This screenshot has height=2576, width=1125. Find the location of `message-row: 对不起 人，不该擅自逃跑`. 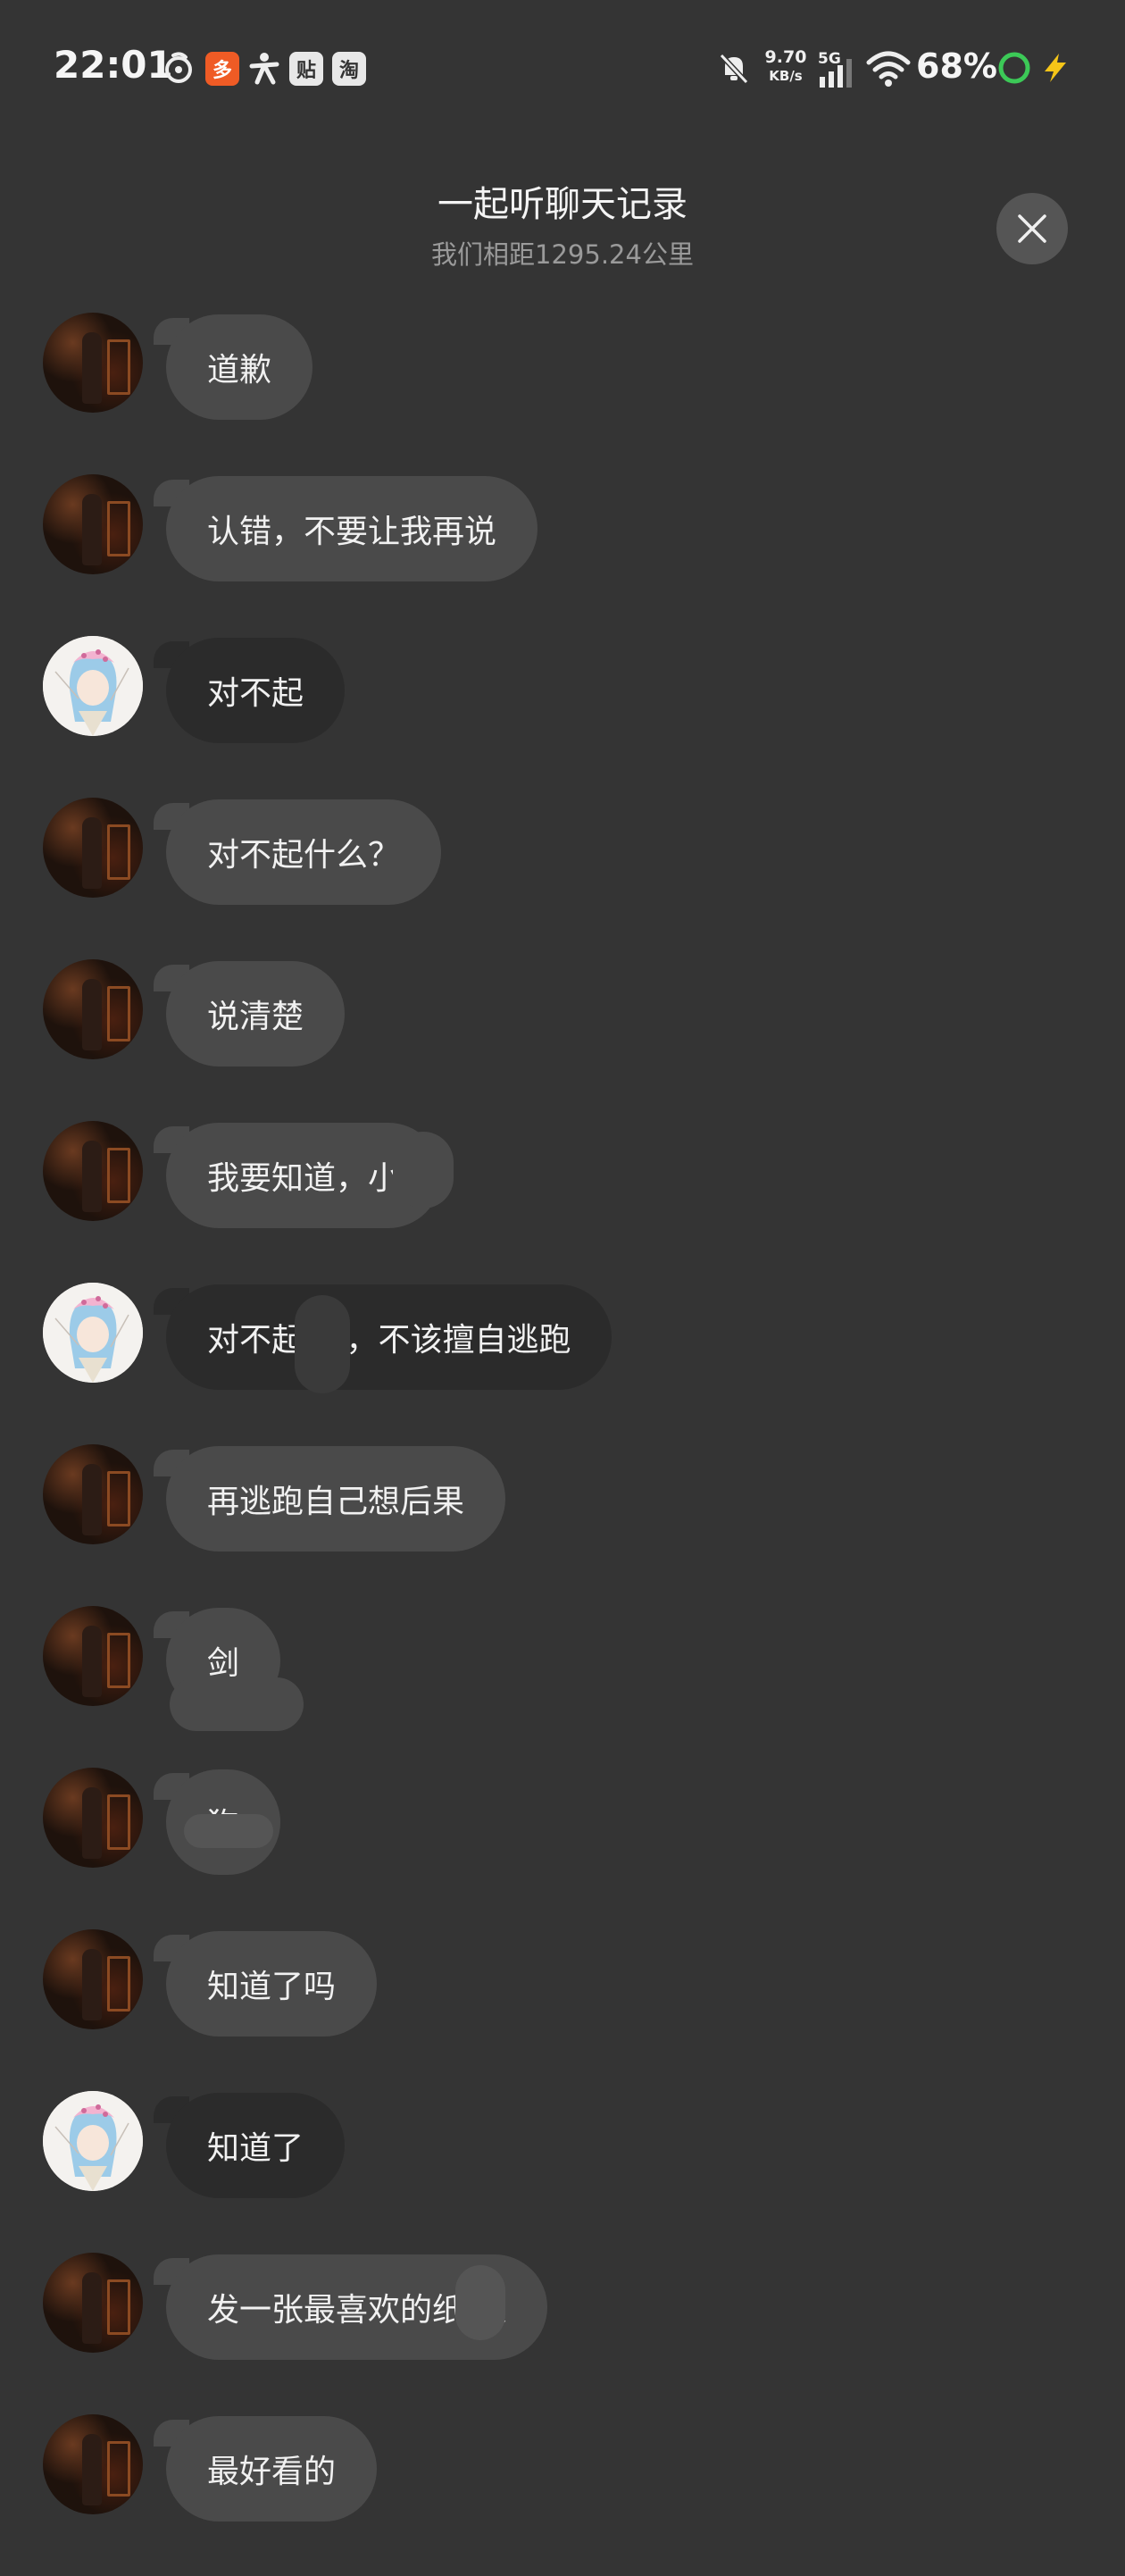

message-row: 对不起 人，不该擅自逃跑 is located at coordinates (563, 1363).